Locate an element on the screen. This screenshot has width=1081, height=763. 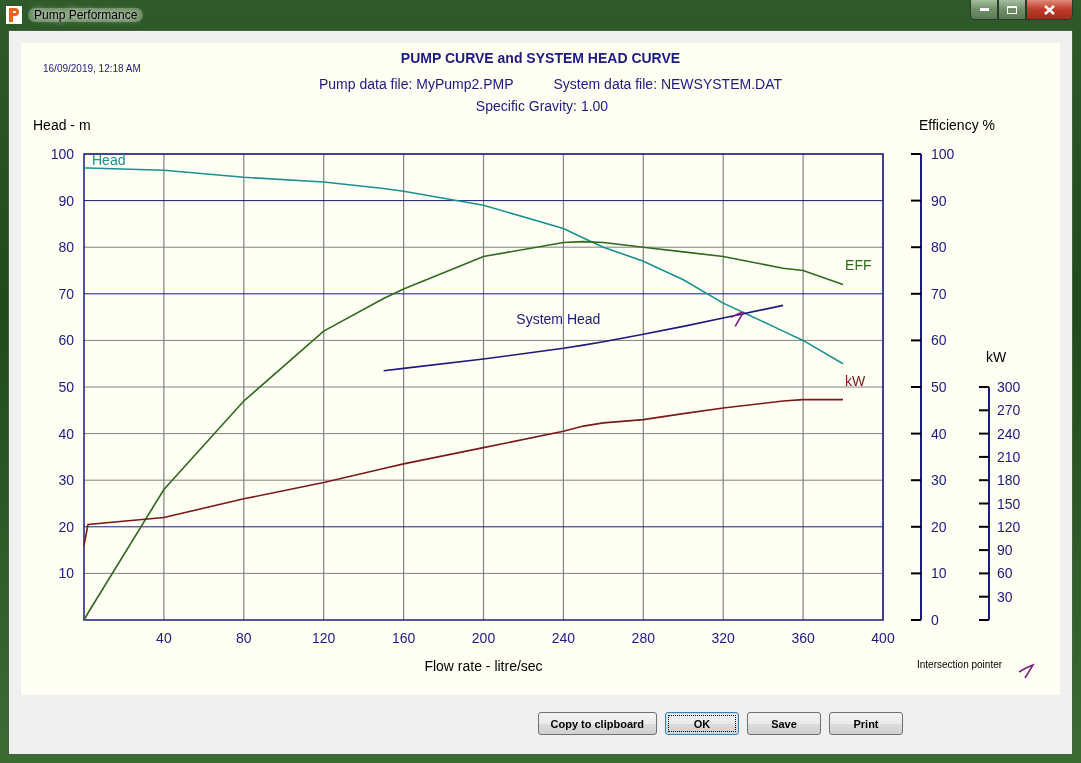
maximize-icon is located at coordinates (1012, 9).